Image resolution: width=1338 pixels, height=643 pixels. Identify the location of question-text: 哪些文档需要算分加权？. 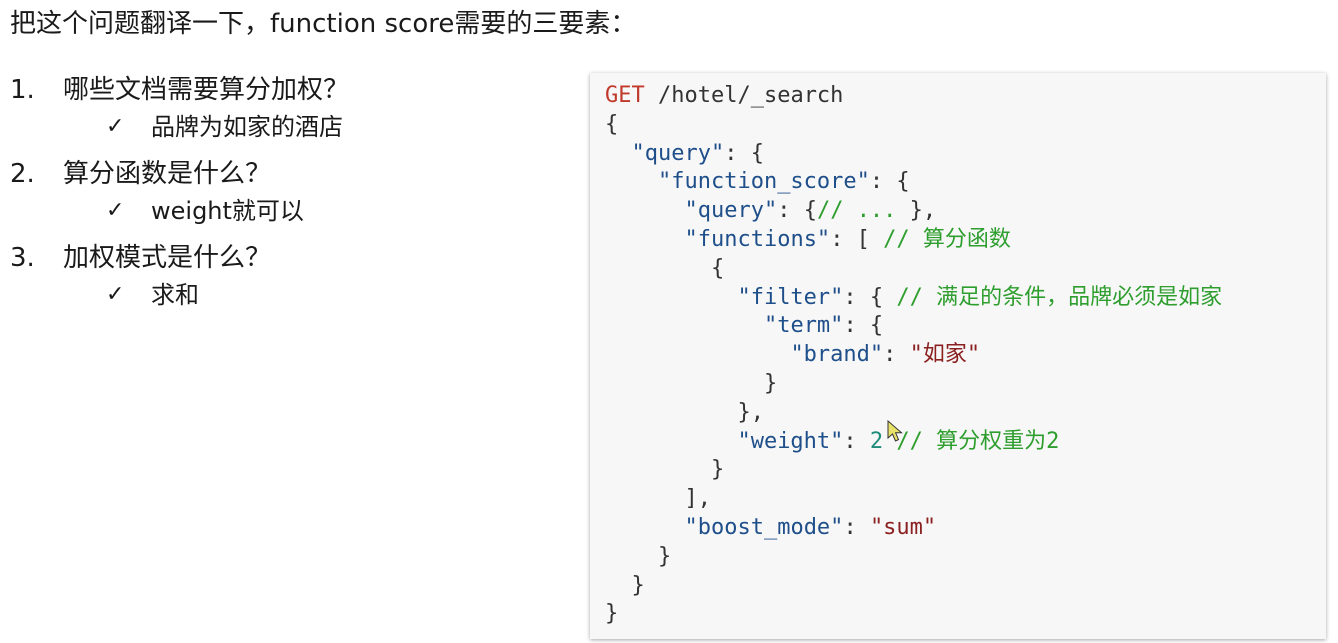
(206, 90).